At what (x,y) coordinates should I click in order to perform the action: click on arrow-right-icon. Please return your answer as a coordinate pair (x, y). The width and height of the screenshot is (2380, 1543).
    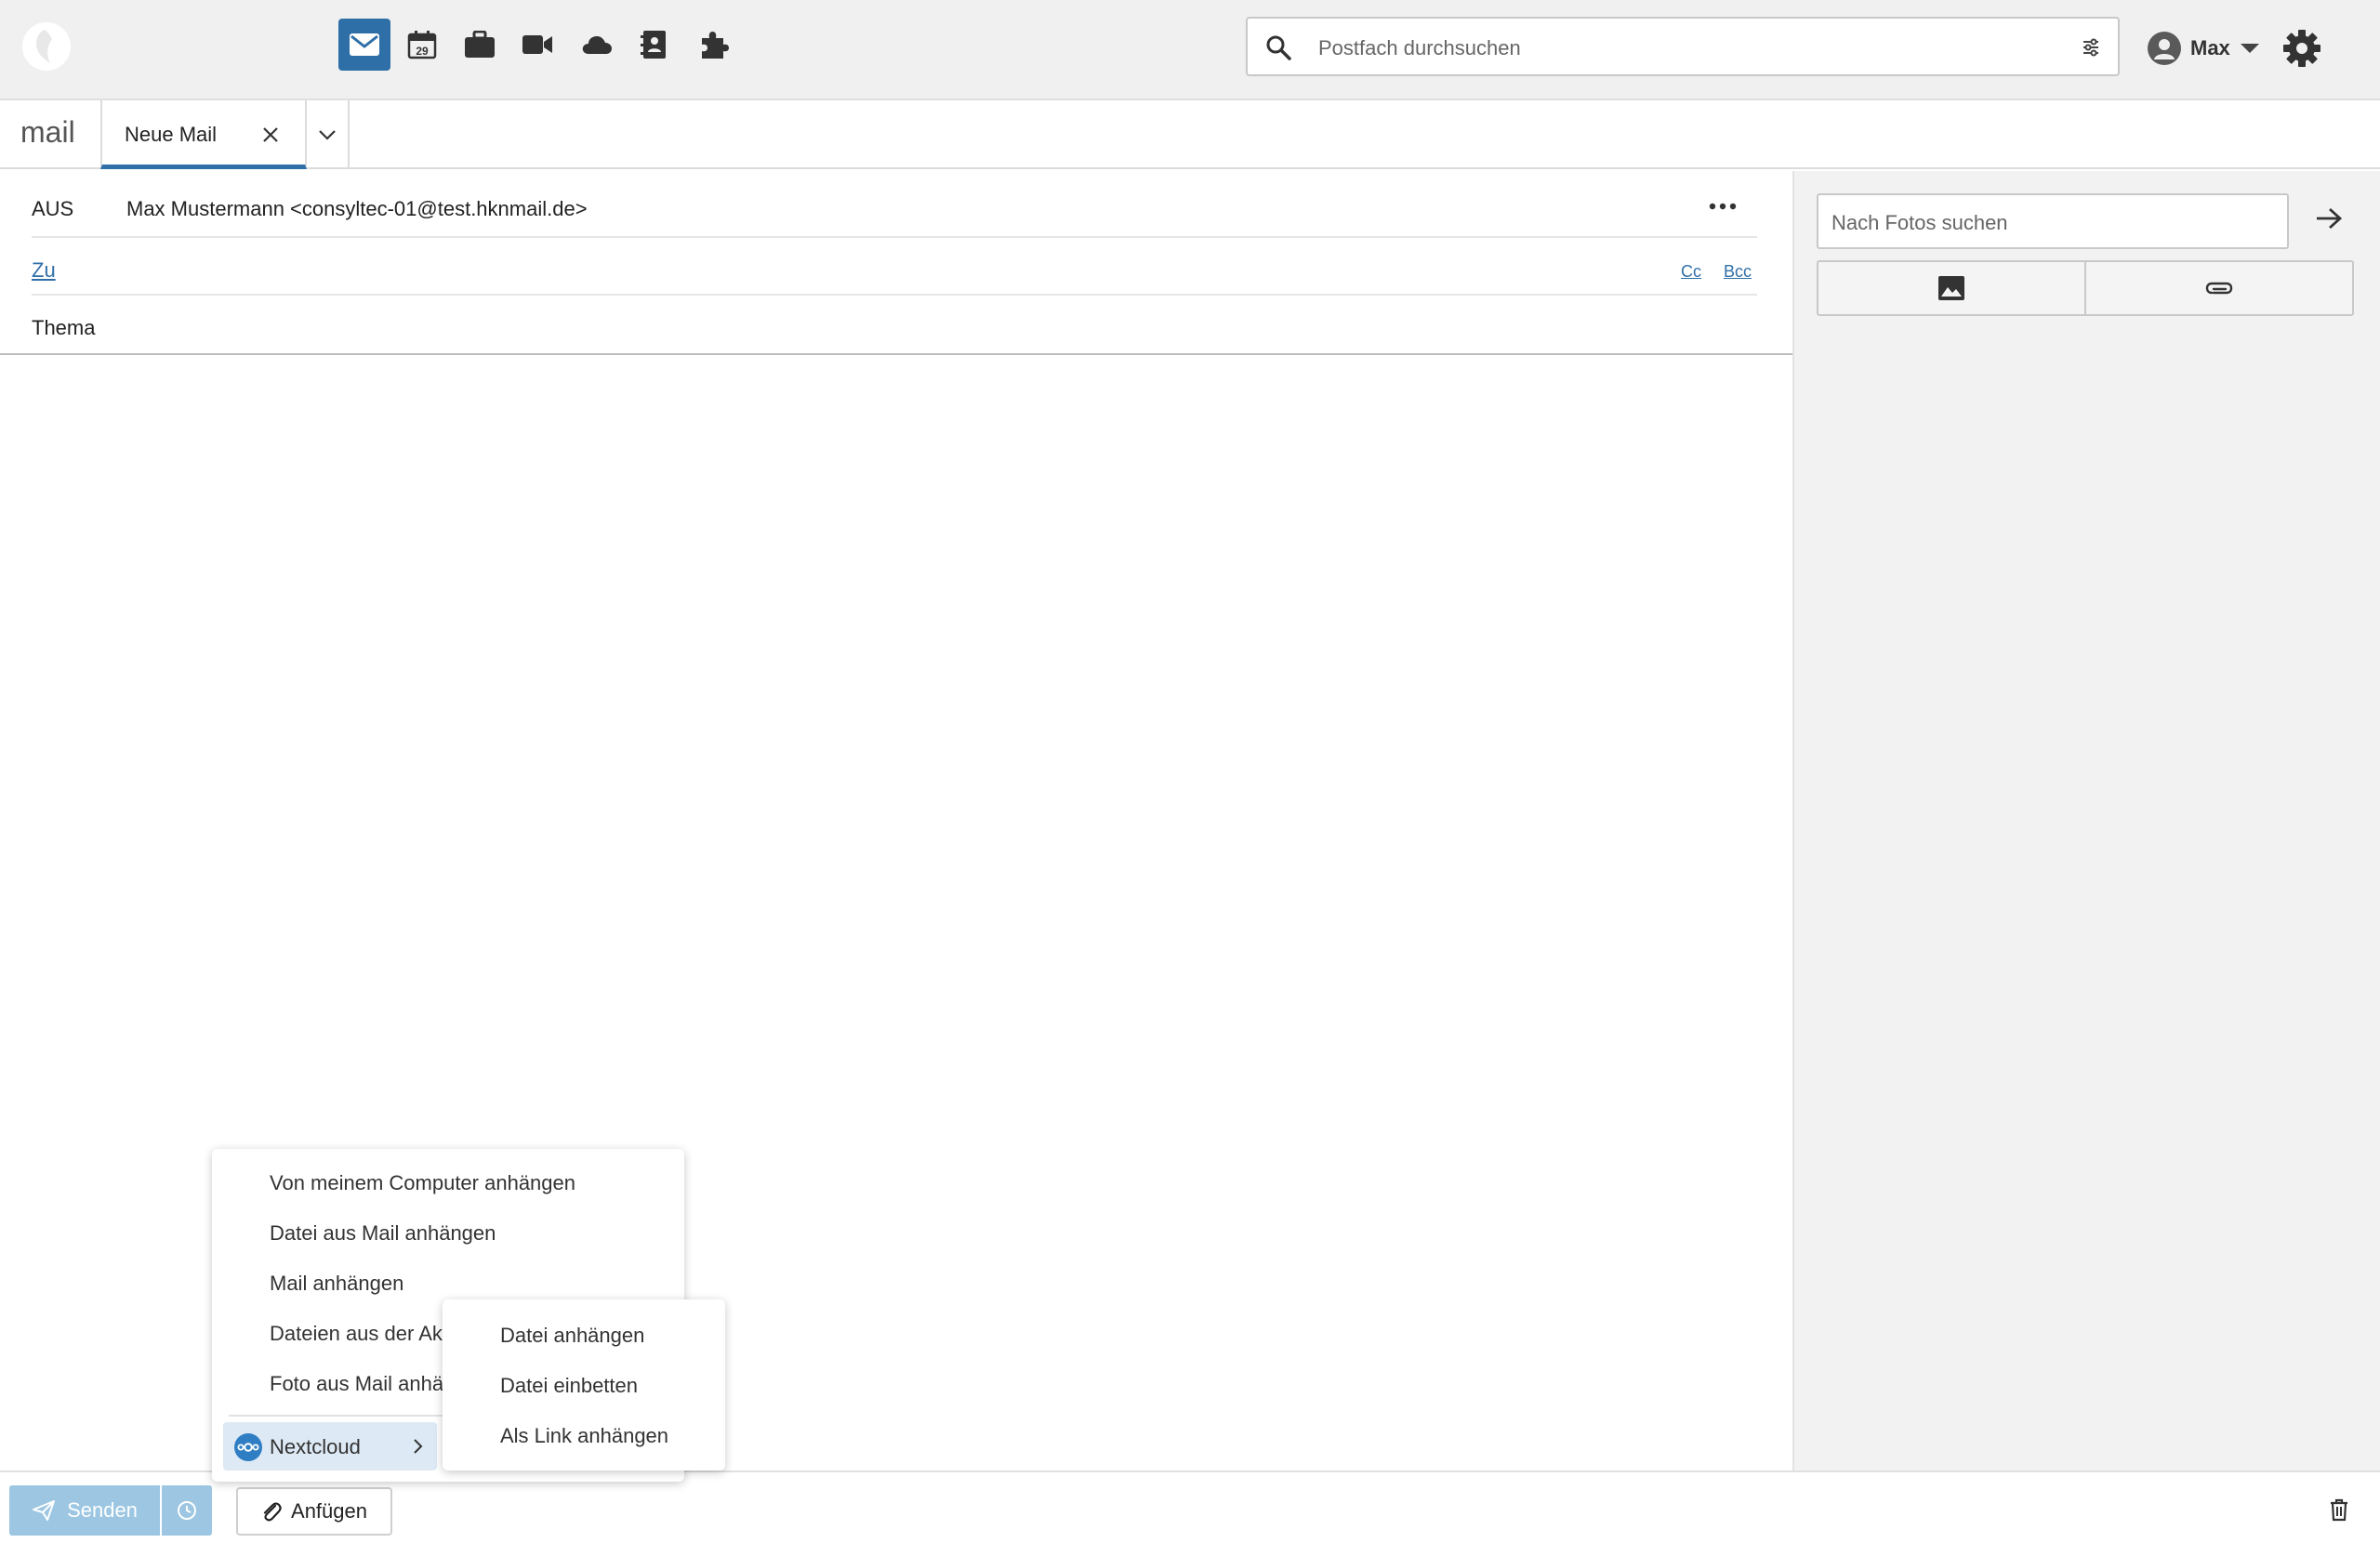
    Looking at the image, I should click on (2329, 218).